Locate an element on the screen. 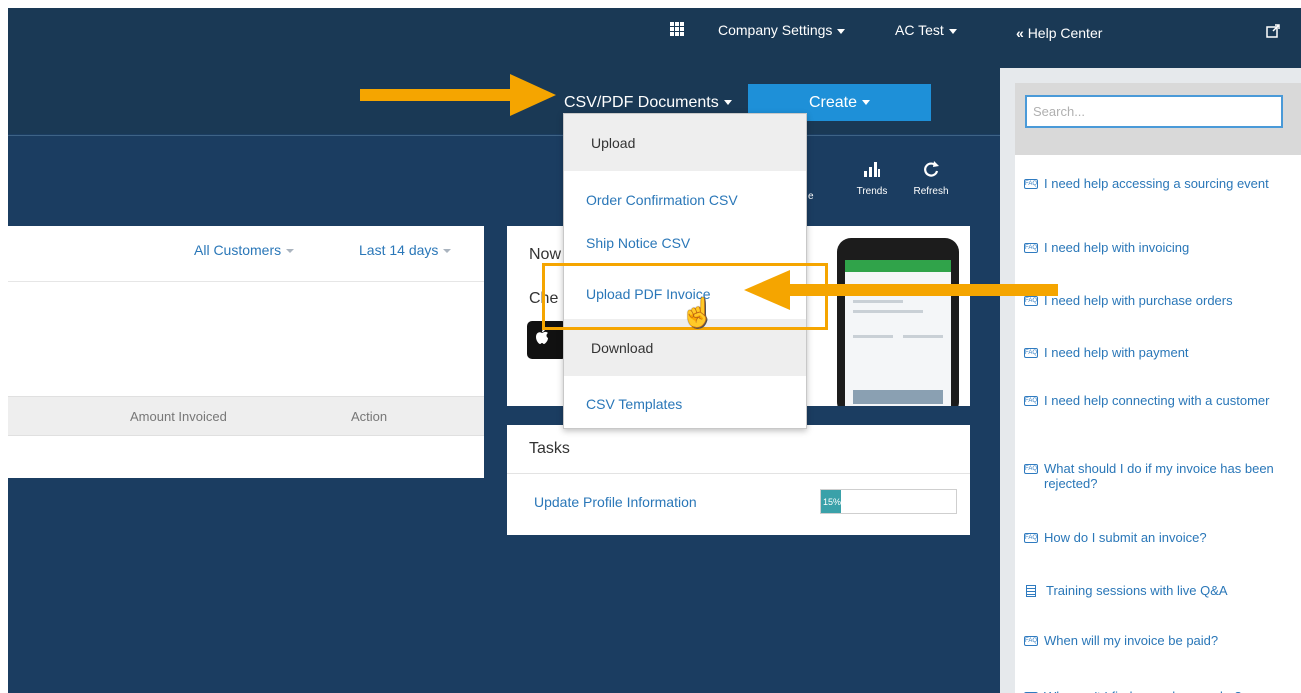  company-settings-menu: Company Settings is located at coordinates (782, 30).